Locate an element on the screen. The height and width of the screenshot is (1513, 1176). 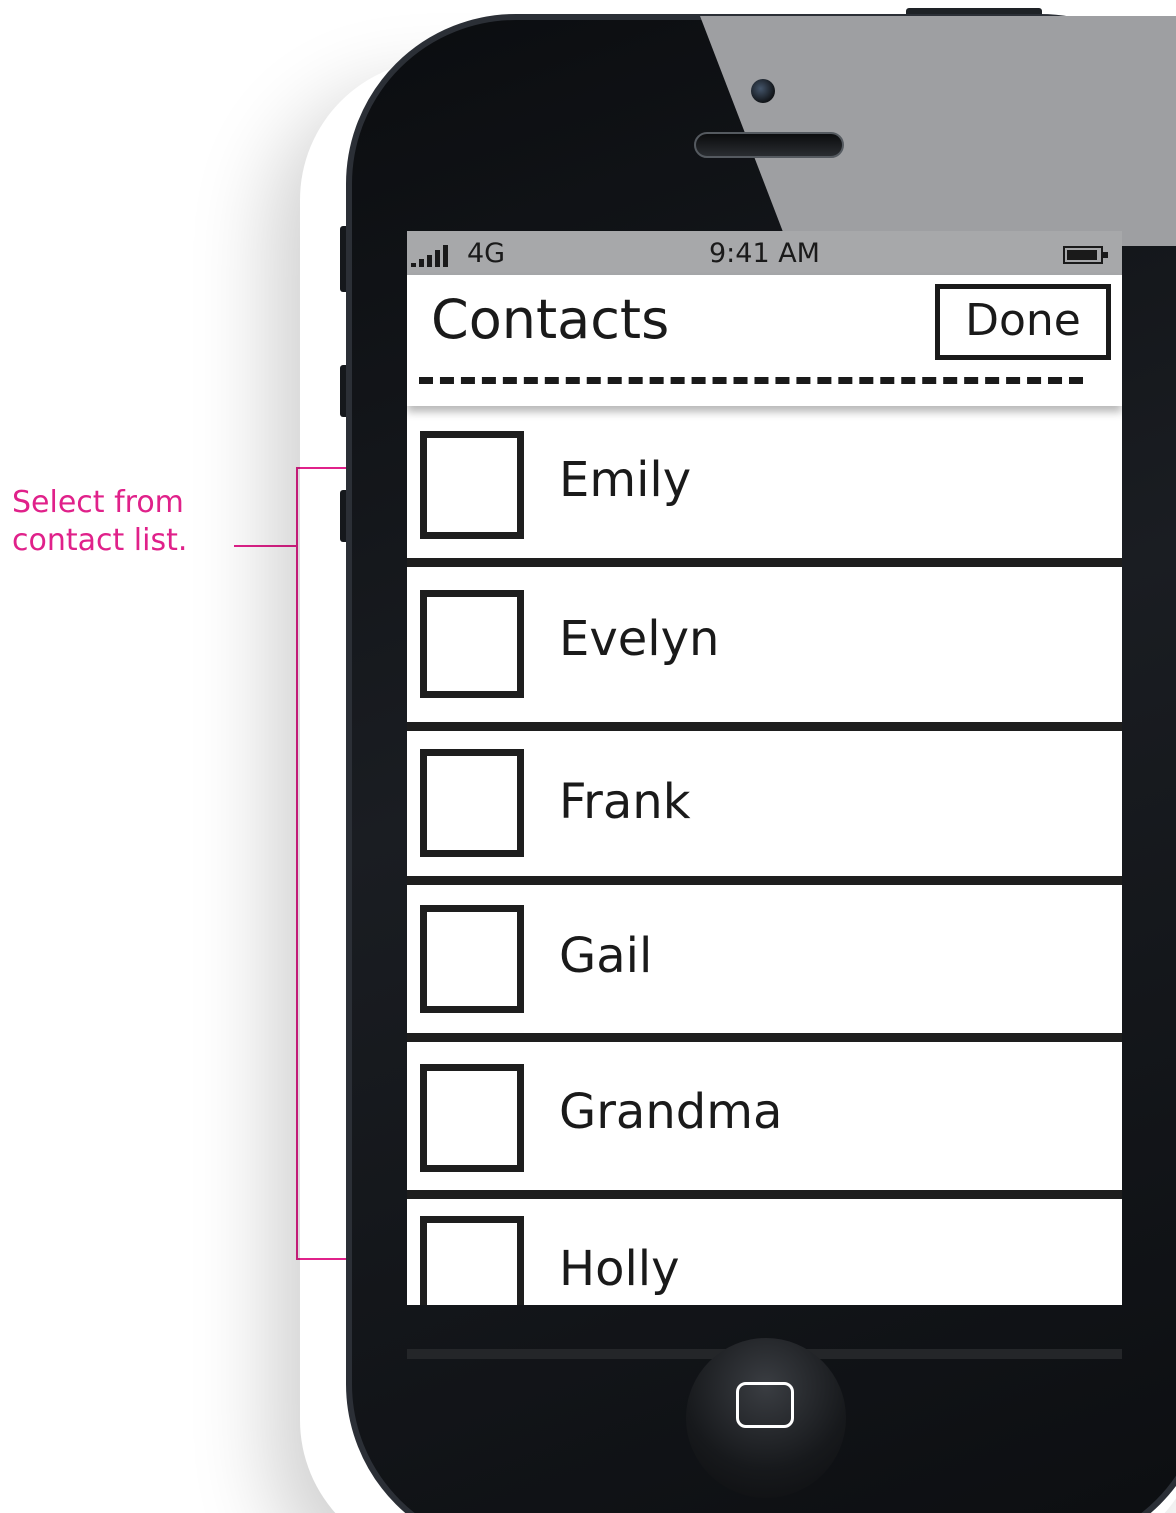
dashed-divider is located at coordinates (751, 380).